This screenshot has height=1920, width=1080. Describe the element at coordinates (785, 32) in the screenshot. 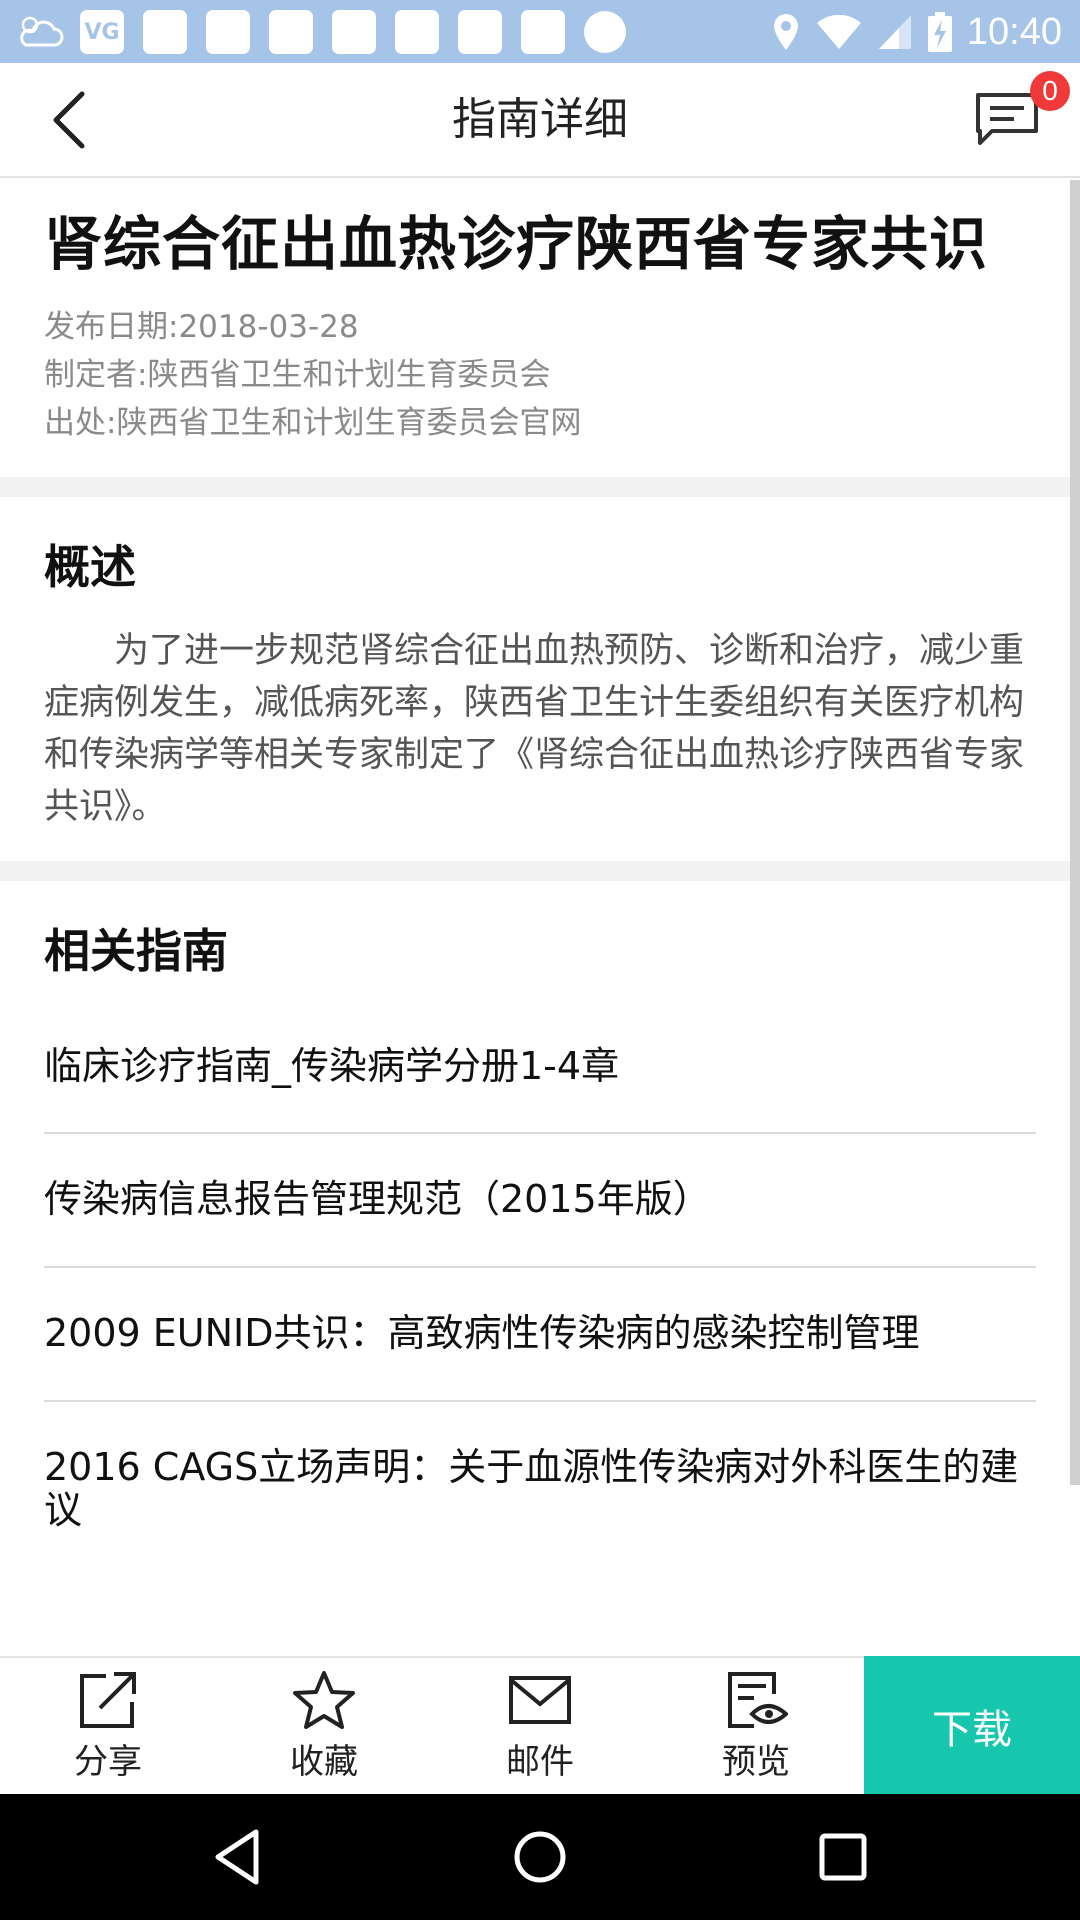

I see `location-icon` at that location.